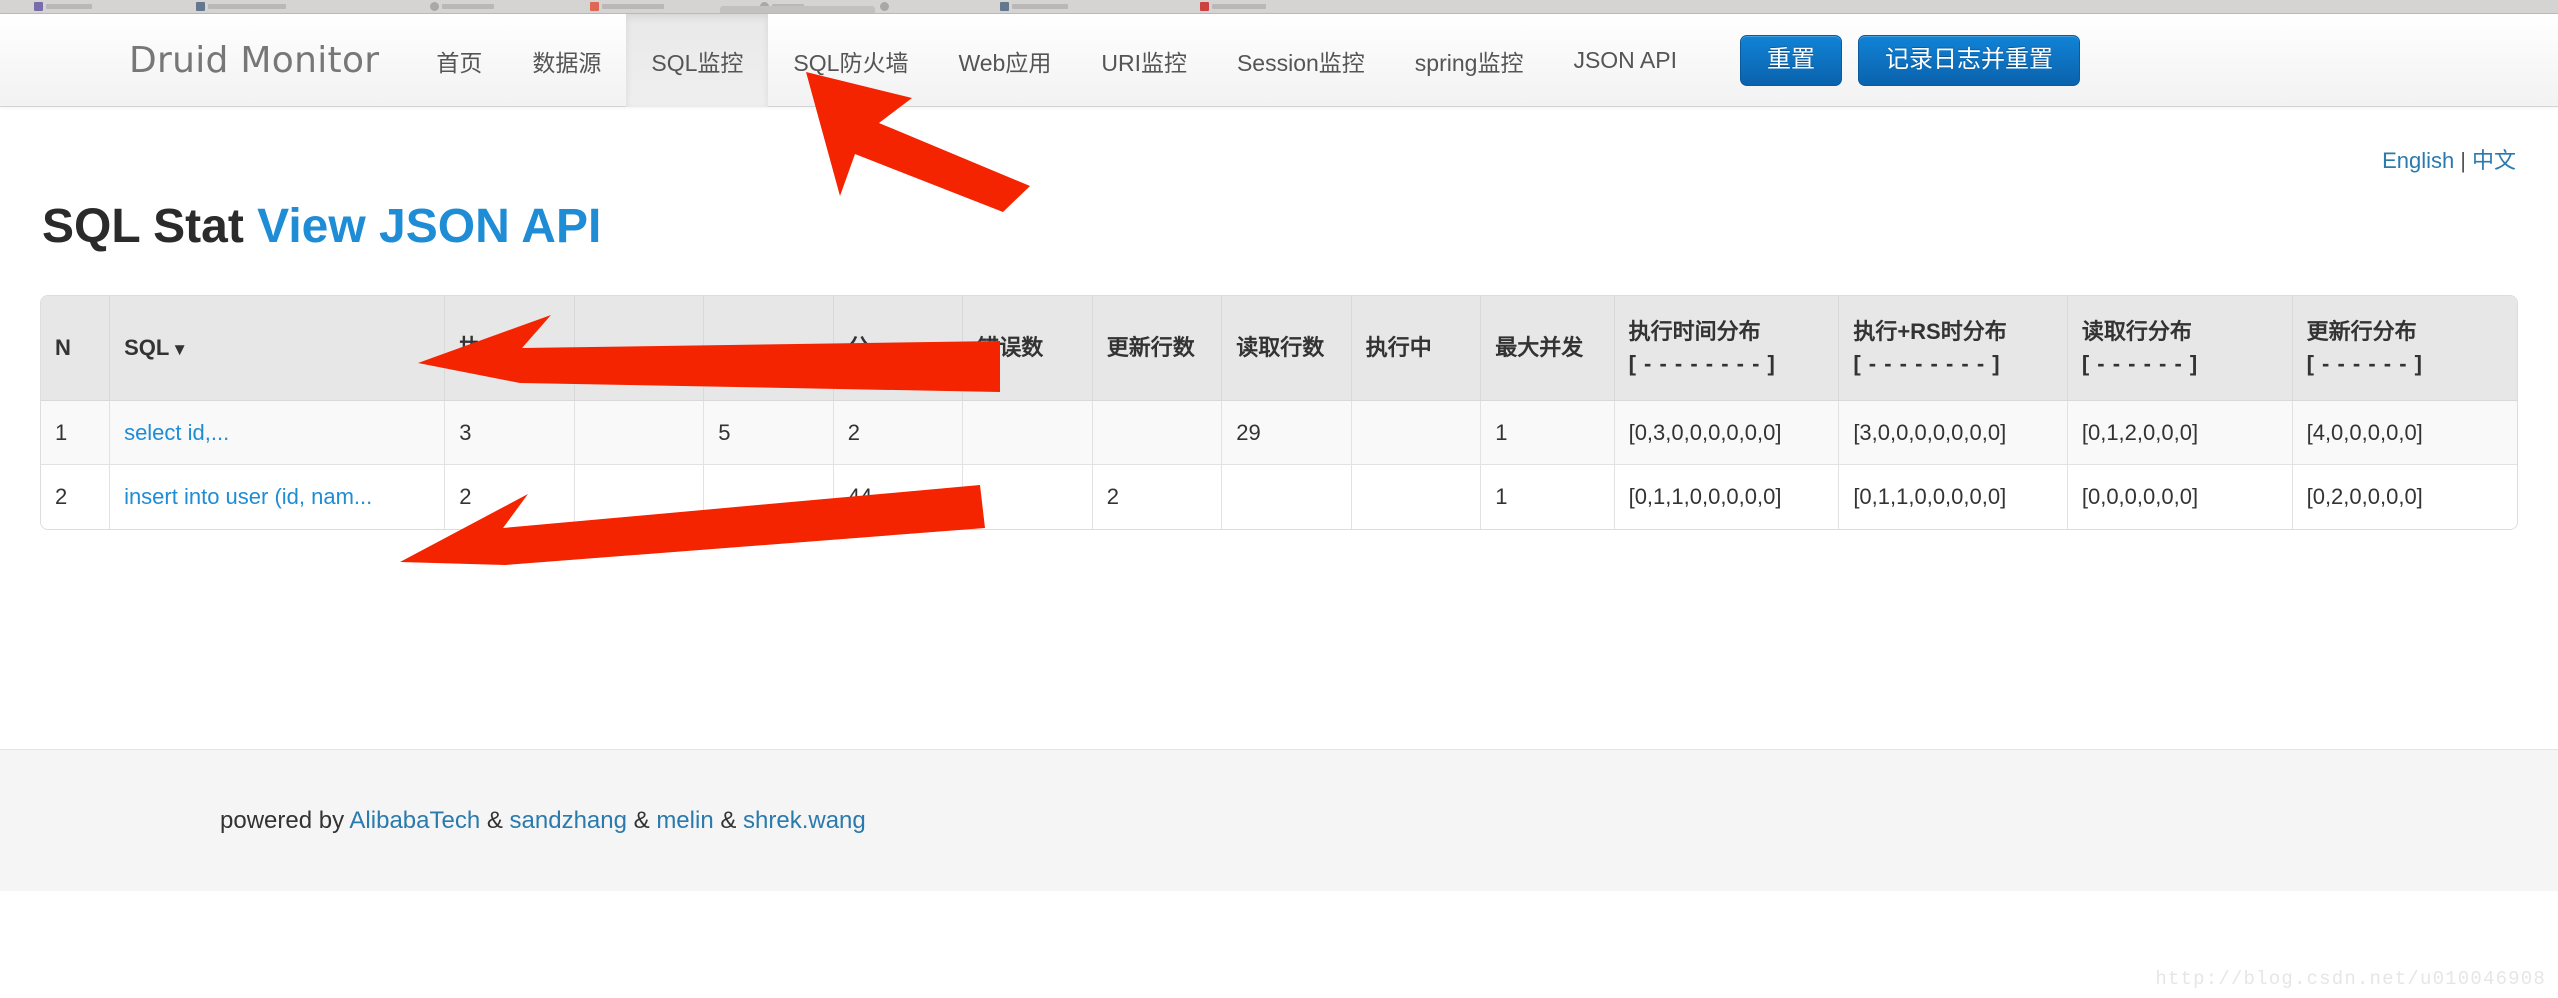 The width and height of the screenshot is (2558, 998). Describe the element at coordinates (2418, 160) in the screenshot. I see `lang-english-link: English` at that location.